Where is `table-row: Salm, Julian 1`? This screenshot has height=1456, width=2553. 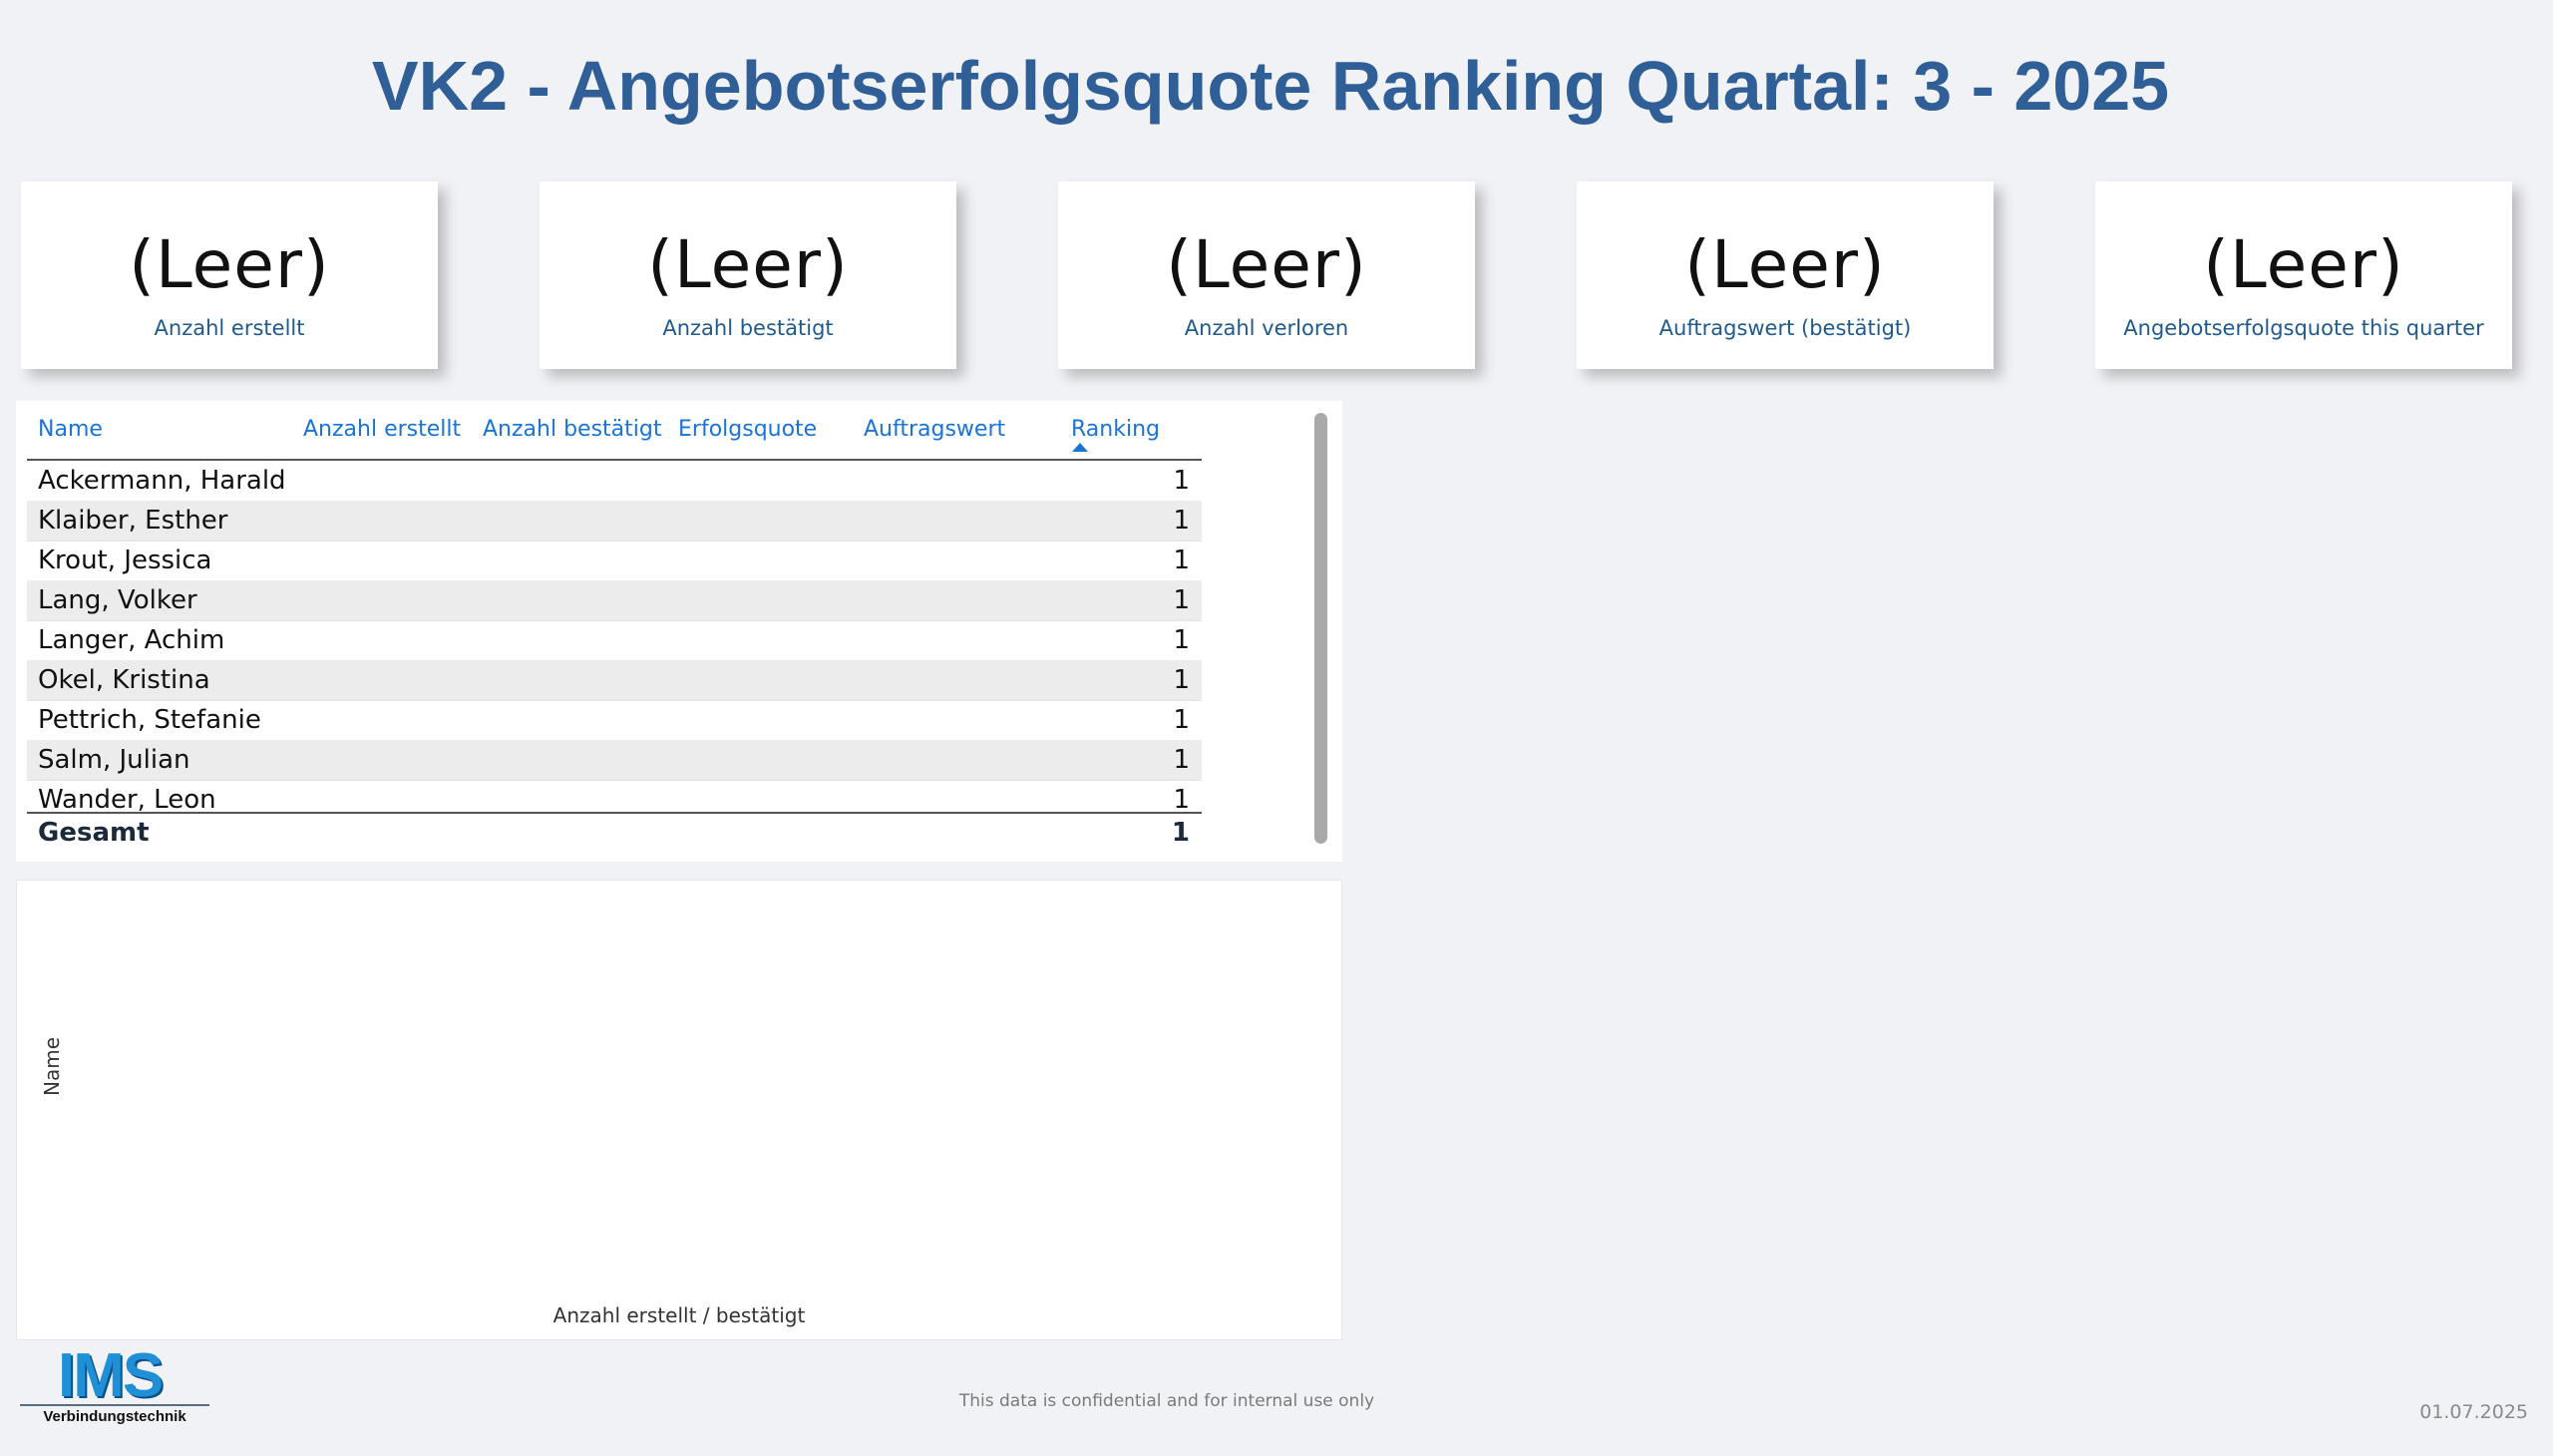 table-row: Salm, Julian 1 is located at coordinates (614, 760).